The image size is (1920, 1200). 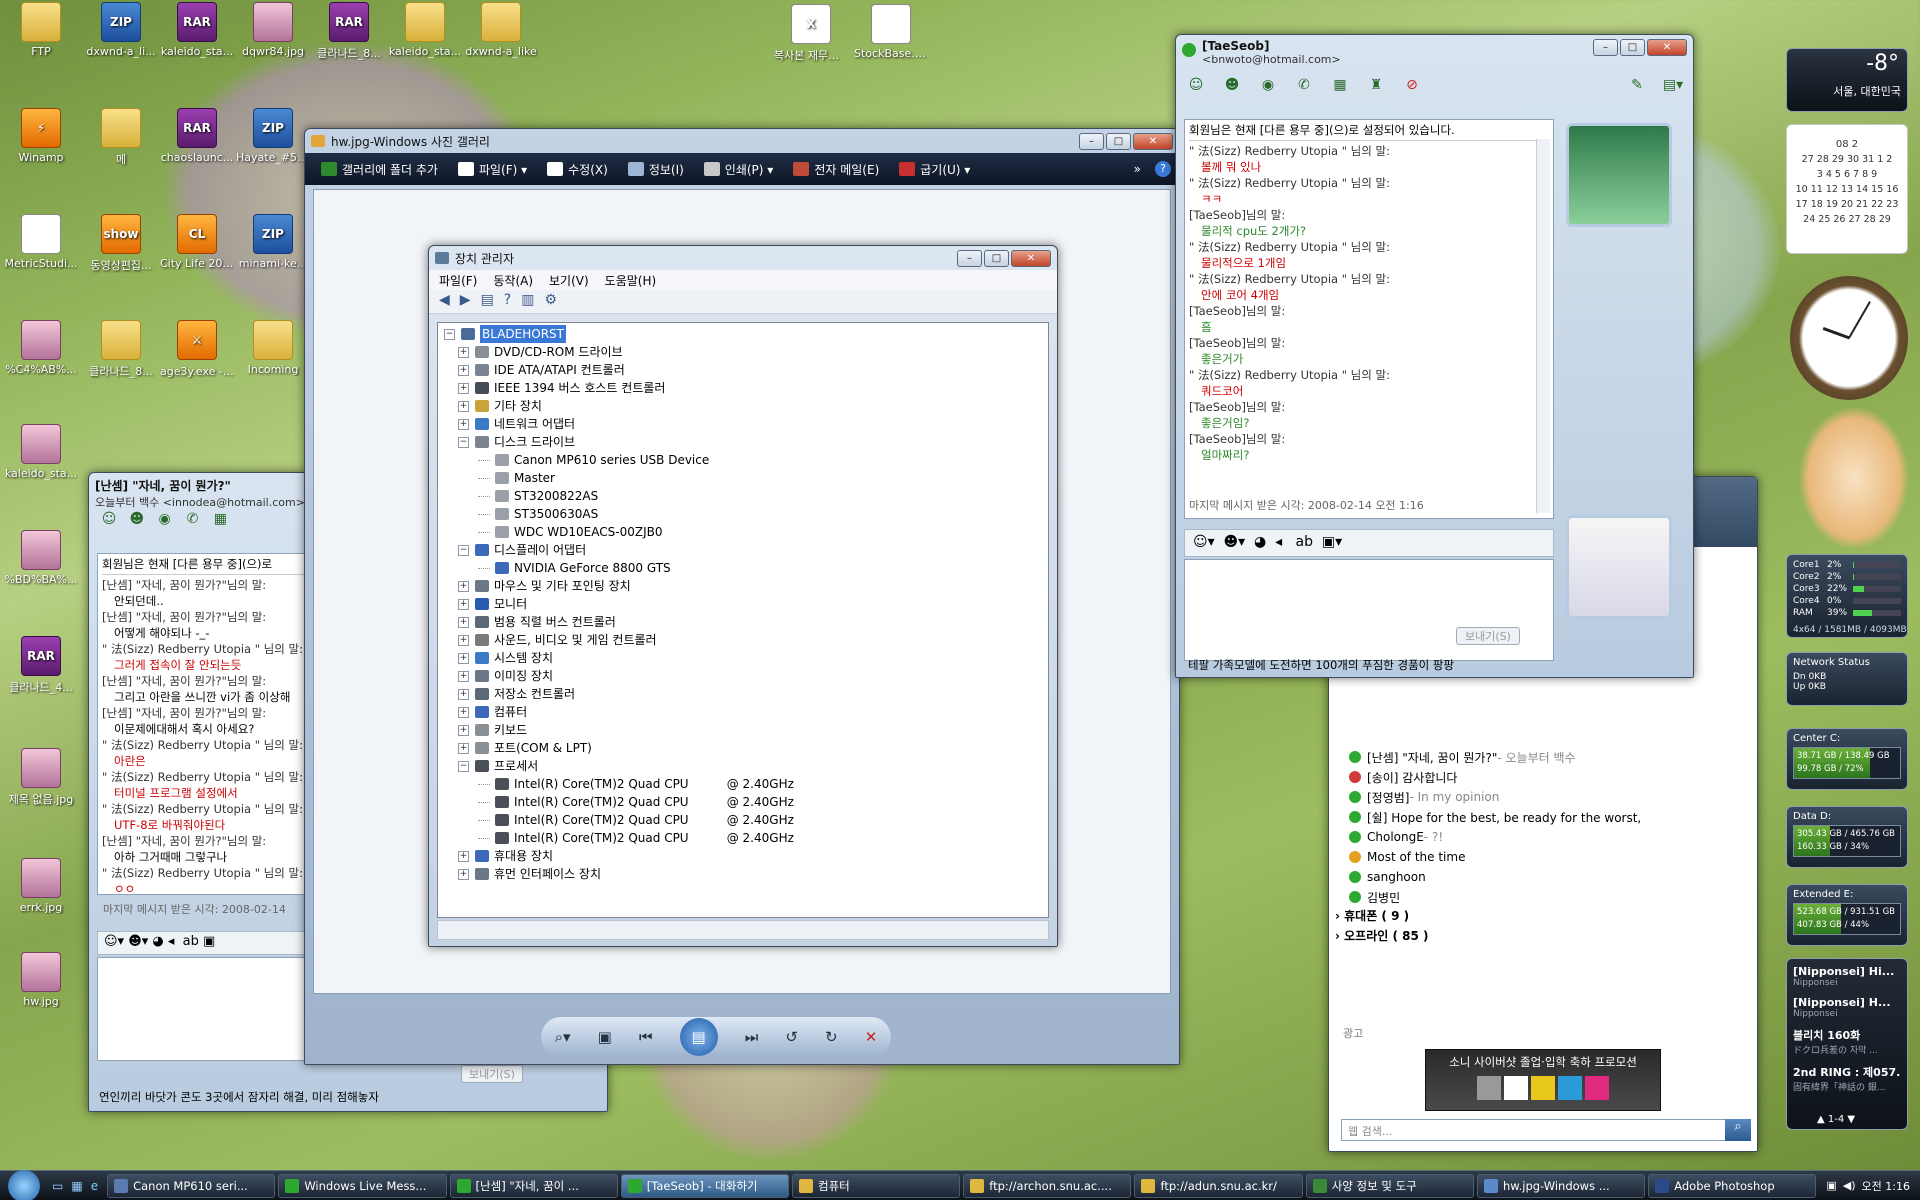 I want to click on contact-item: Most of the time, so click(x=1543, y=857).